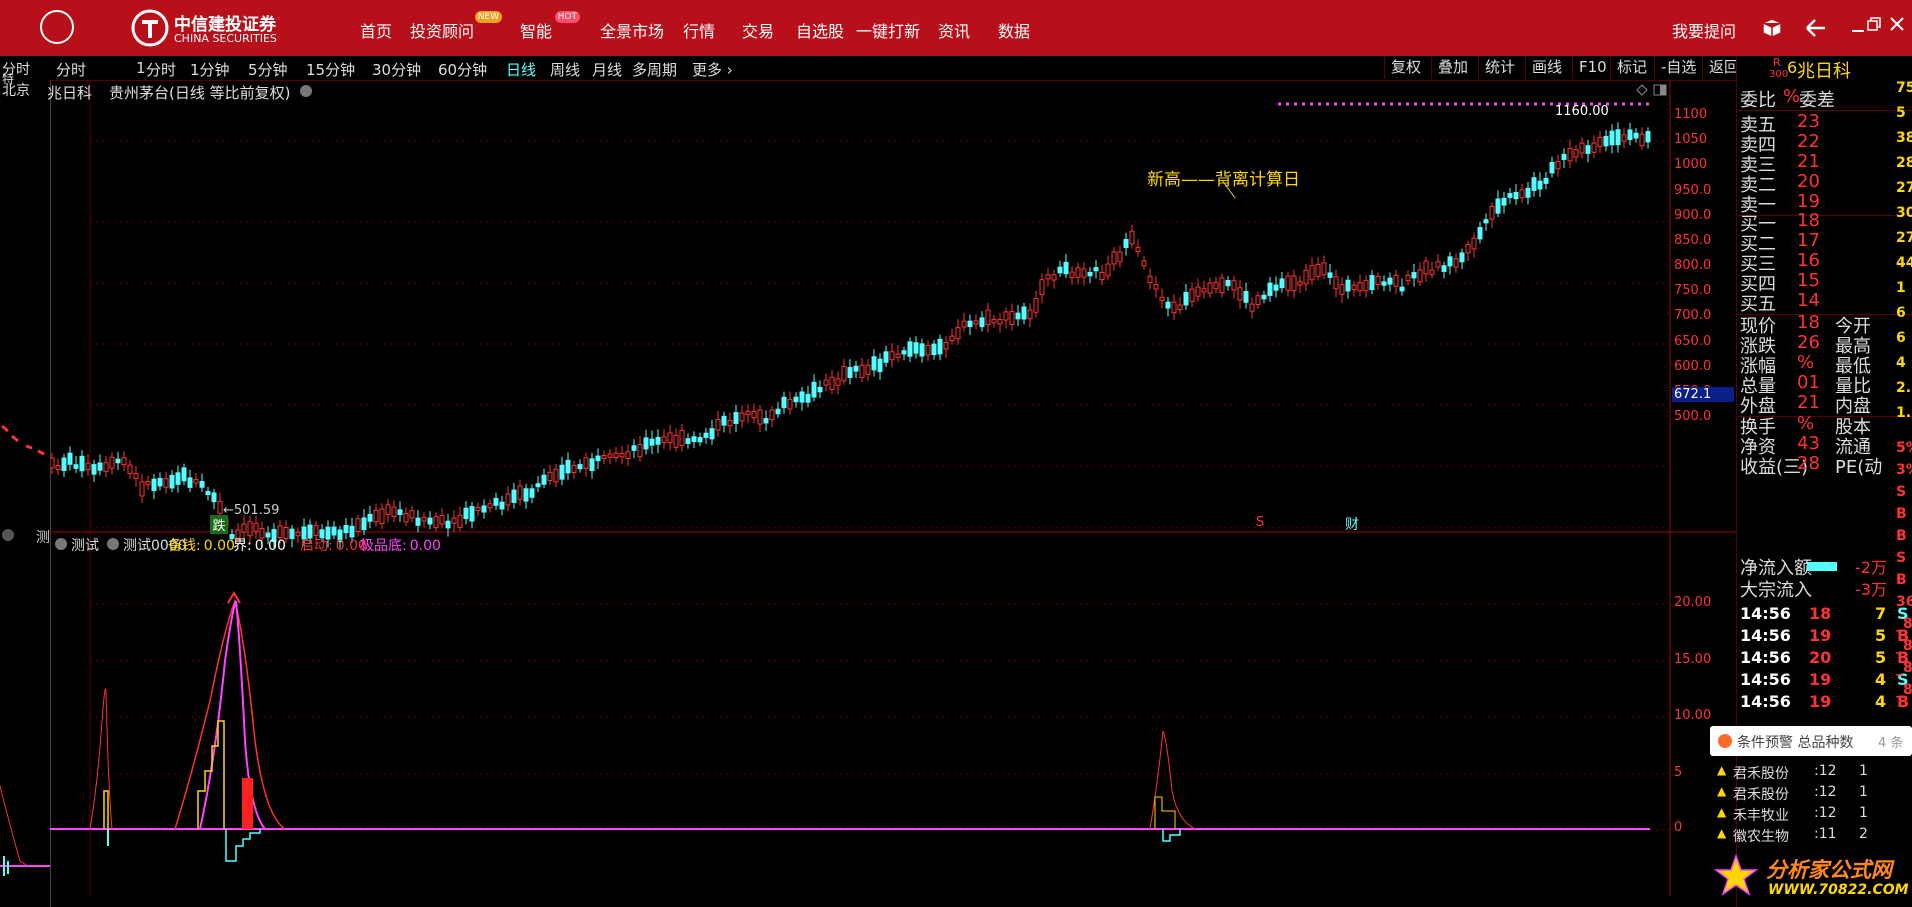 The width and height of the screenshot is (1912, 907). I want to click on ask-value: 22, so click(1808, 141).